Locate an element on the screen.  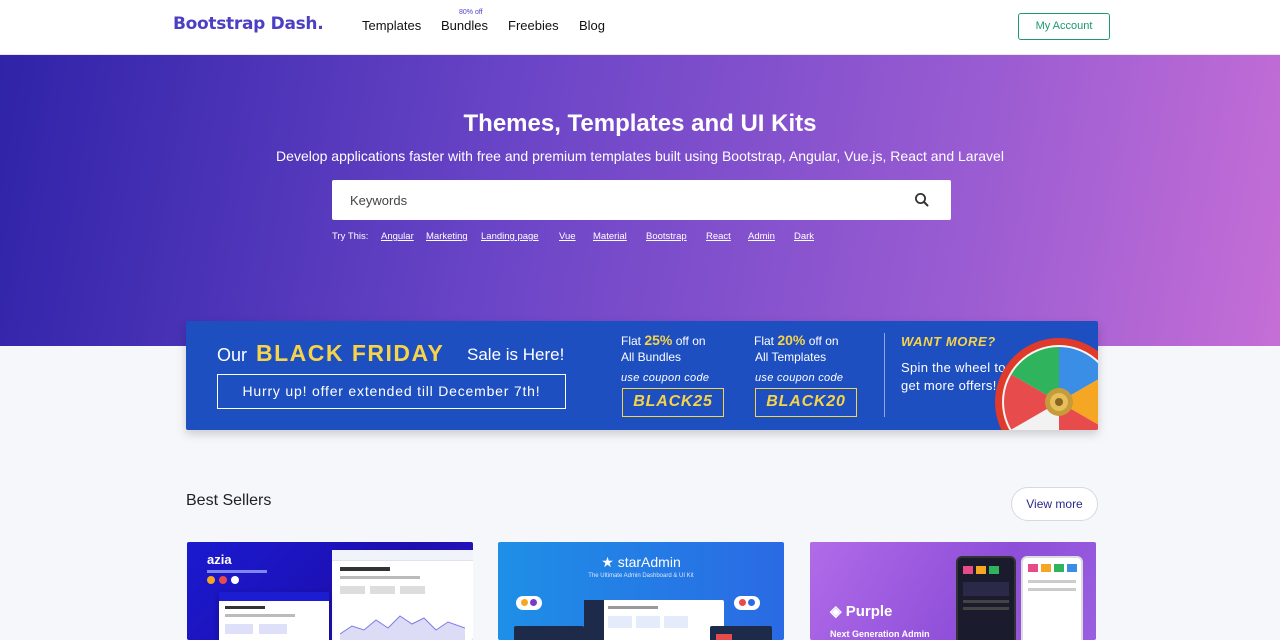
card-tagline: Next Generation Admin is located at coordinates (880, 634).